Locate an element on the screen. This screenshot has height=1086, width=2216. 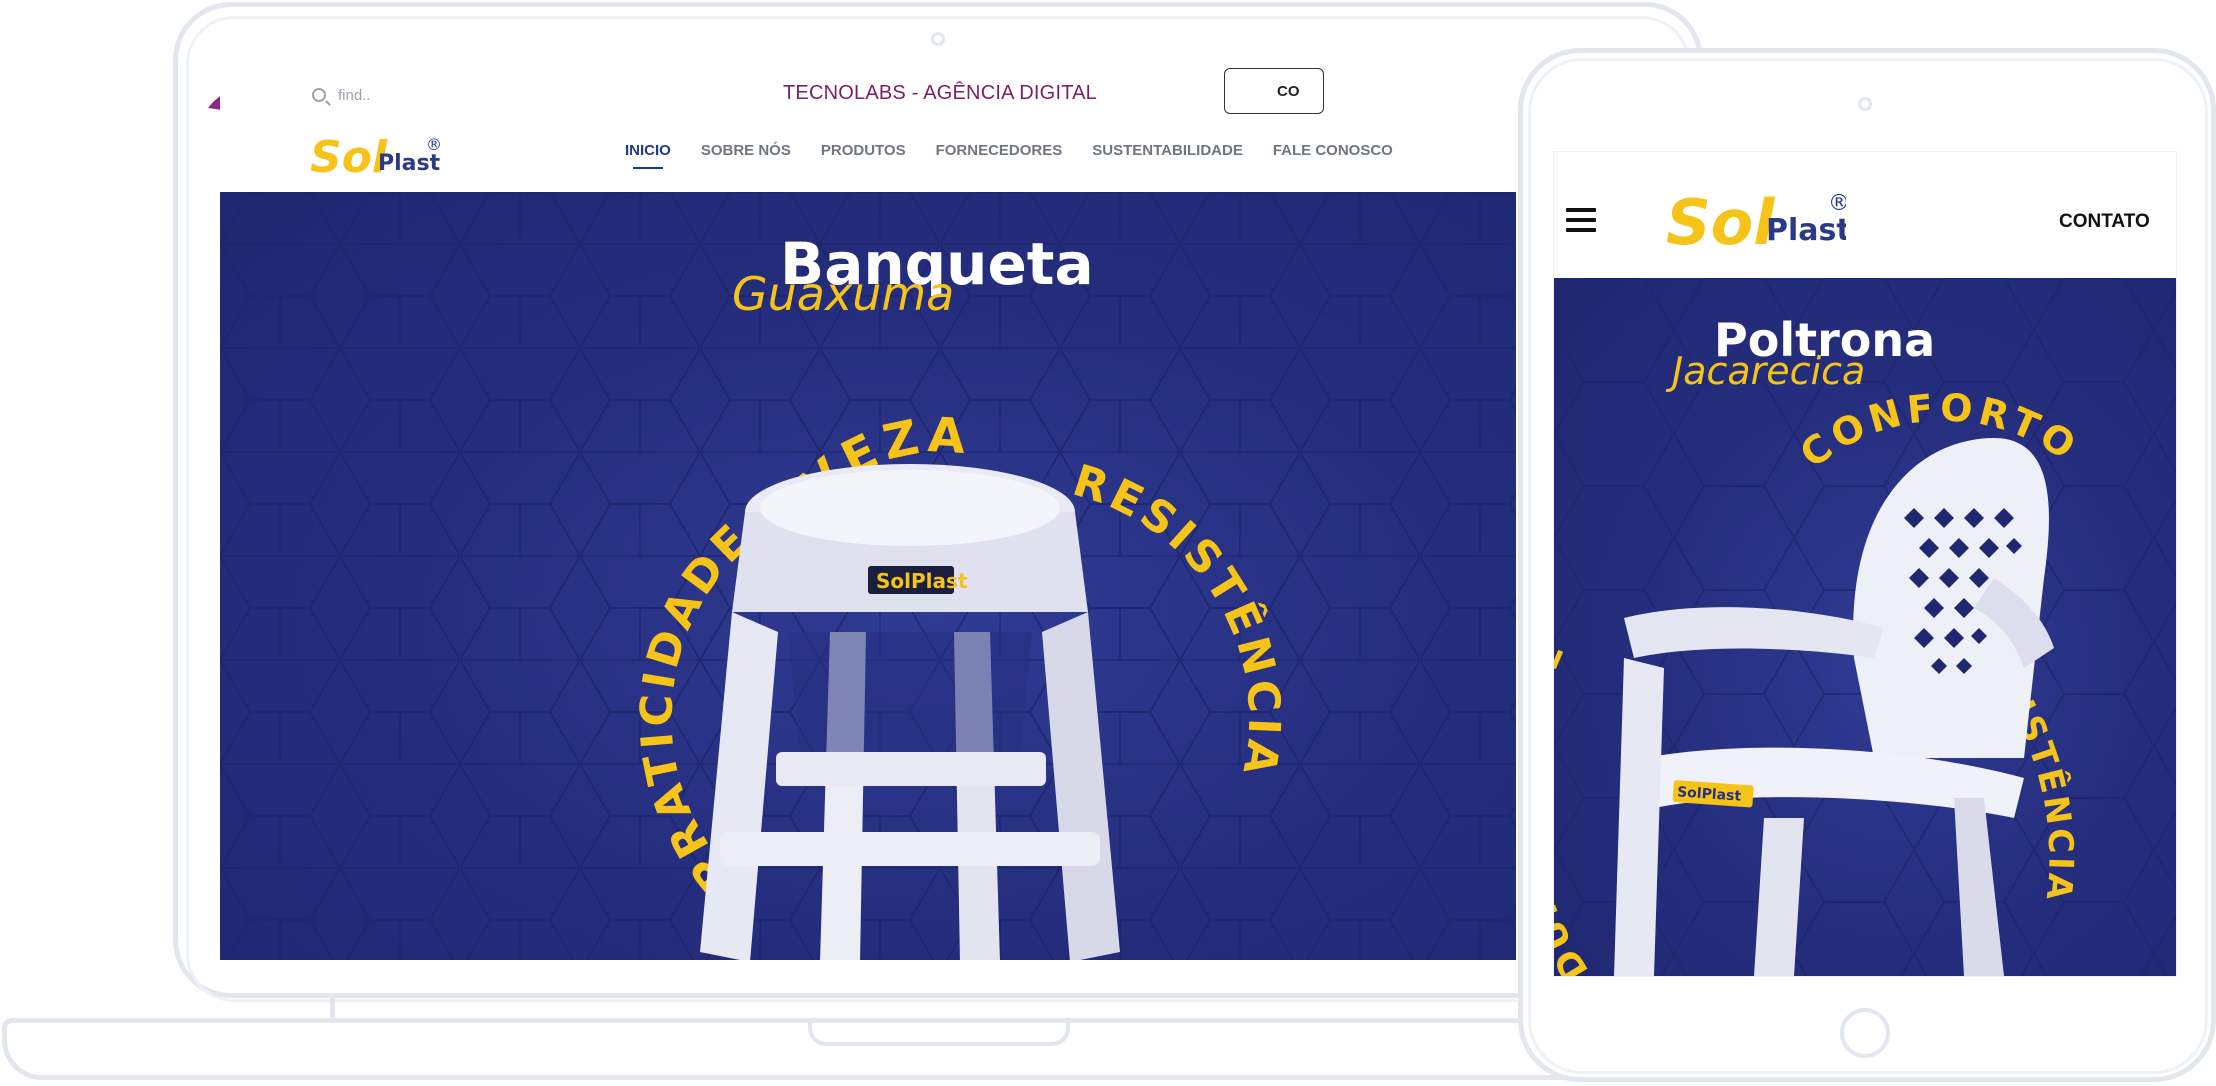
logo-mark: ® is located at coordinates (434, 144).